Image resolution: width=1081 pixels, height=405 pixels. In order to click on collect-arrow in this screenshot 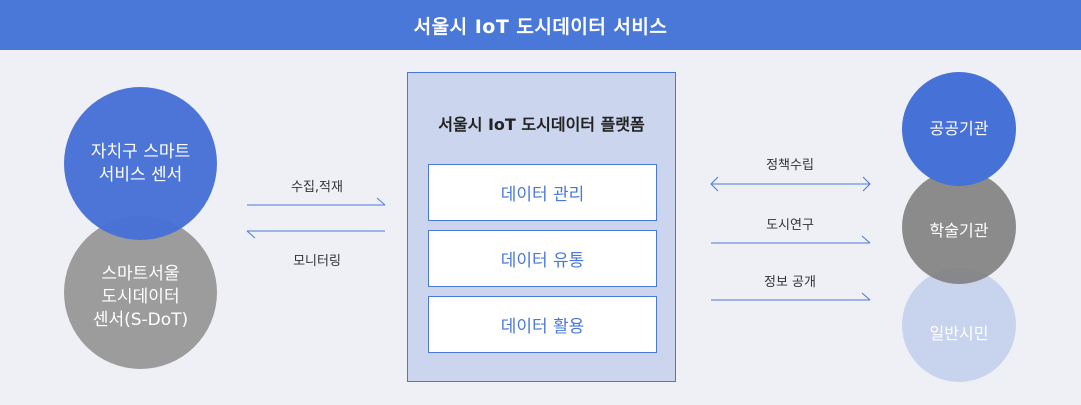, I will do `click(316, 201)`.